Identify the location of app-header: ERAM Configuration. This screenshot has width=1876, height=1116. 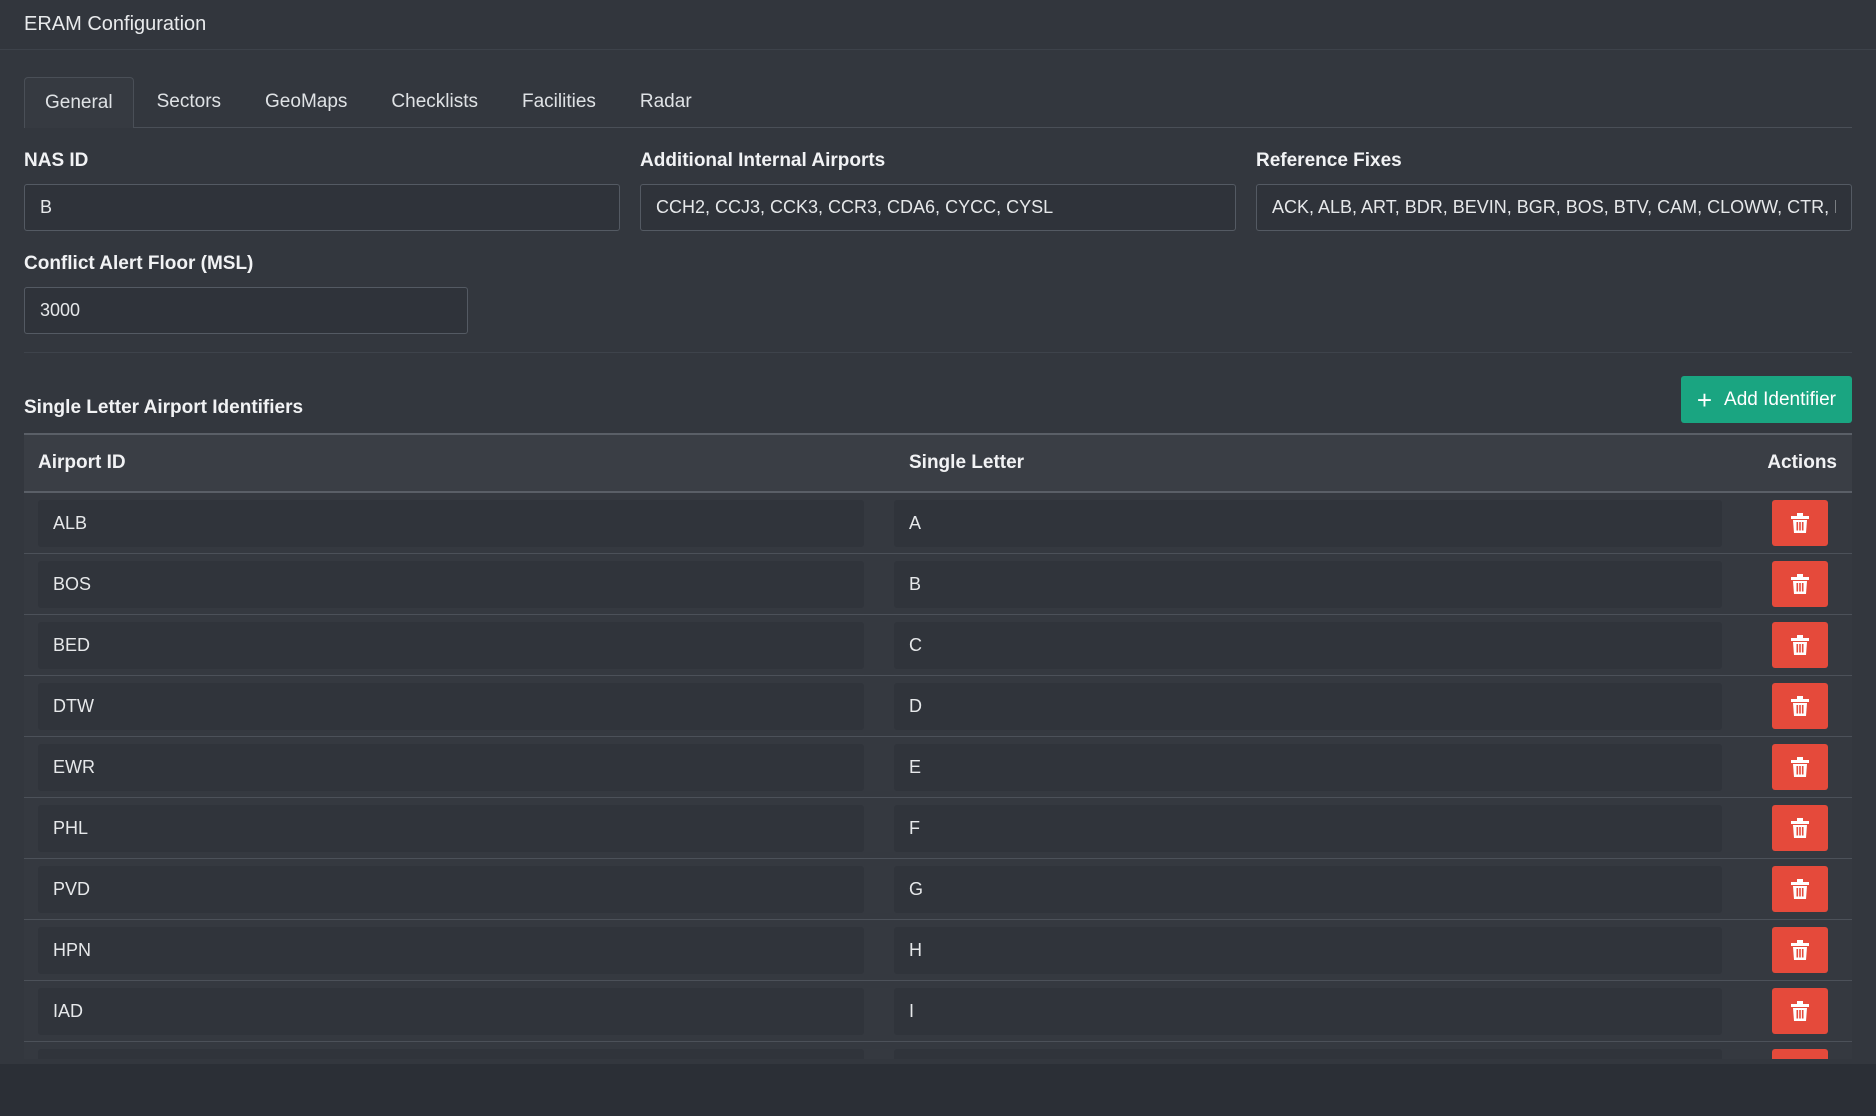
(938, 25).